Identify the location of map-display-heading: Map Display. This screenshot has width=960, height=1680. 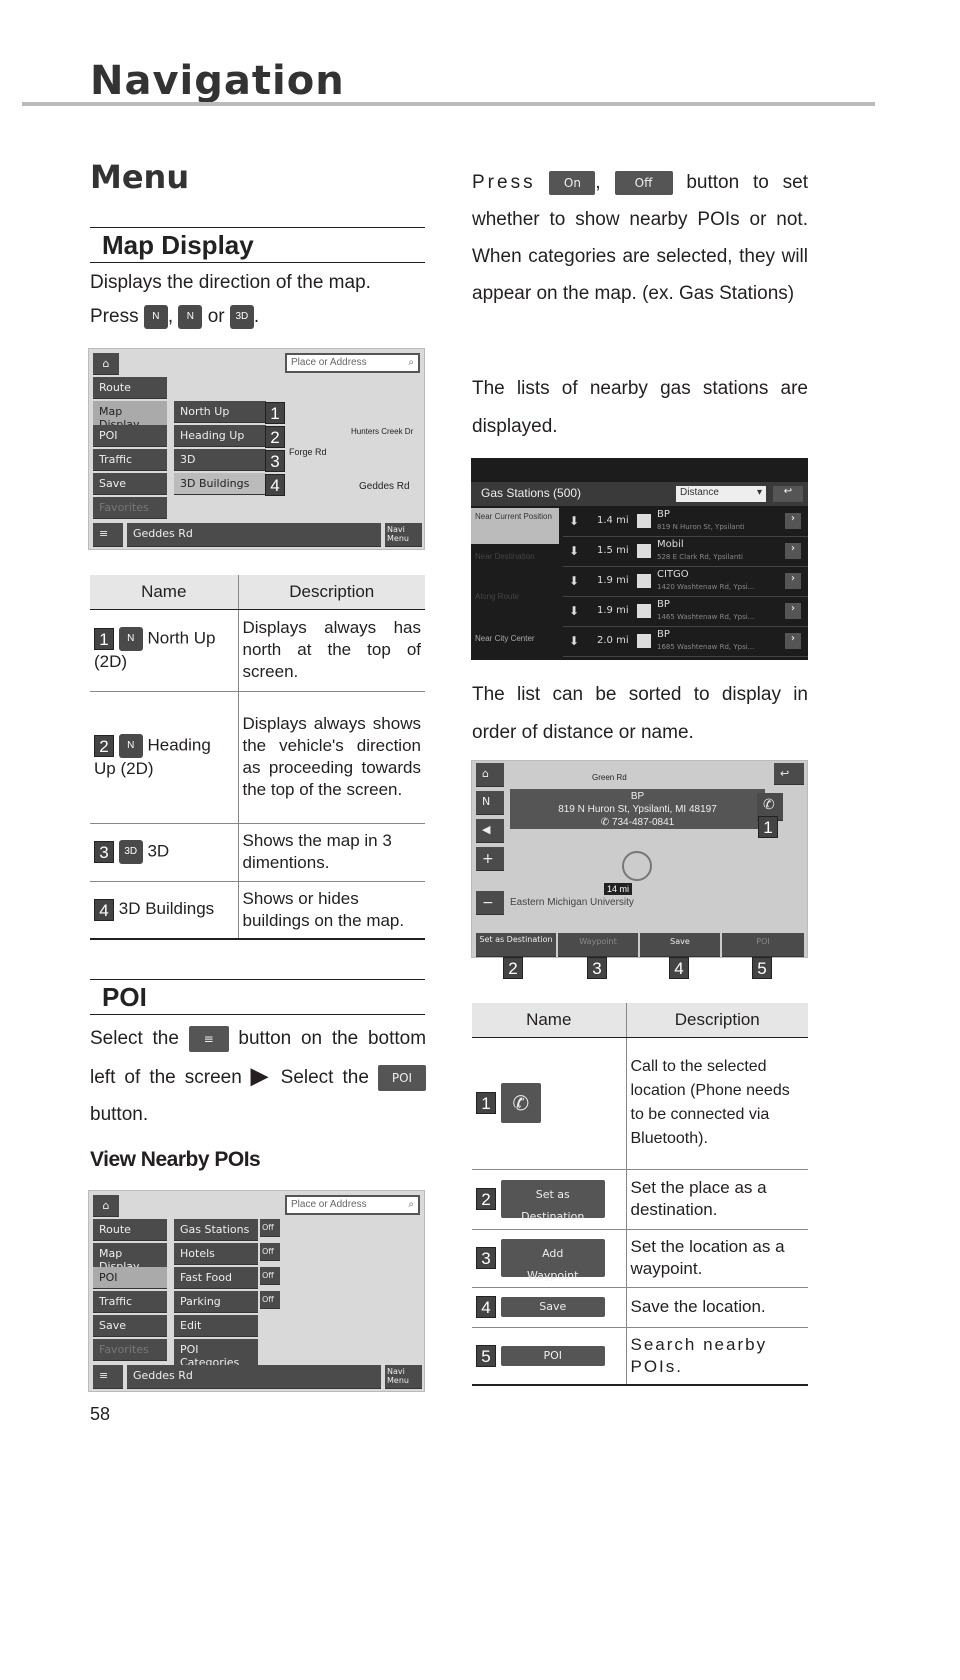
(257, 245).